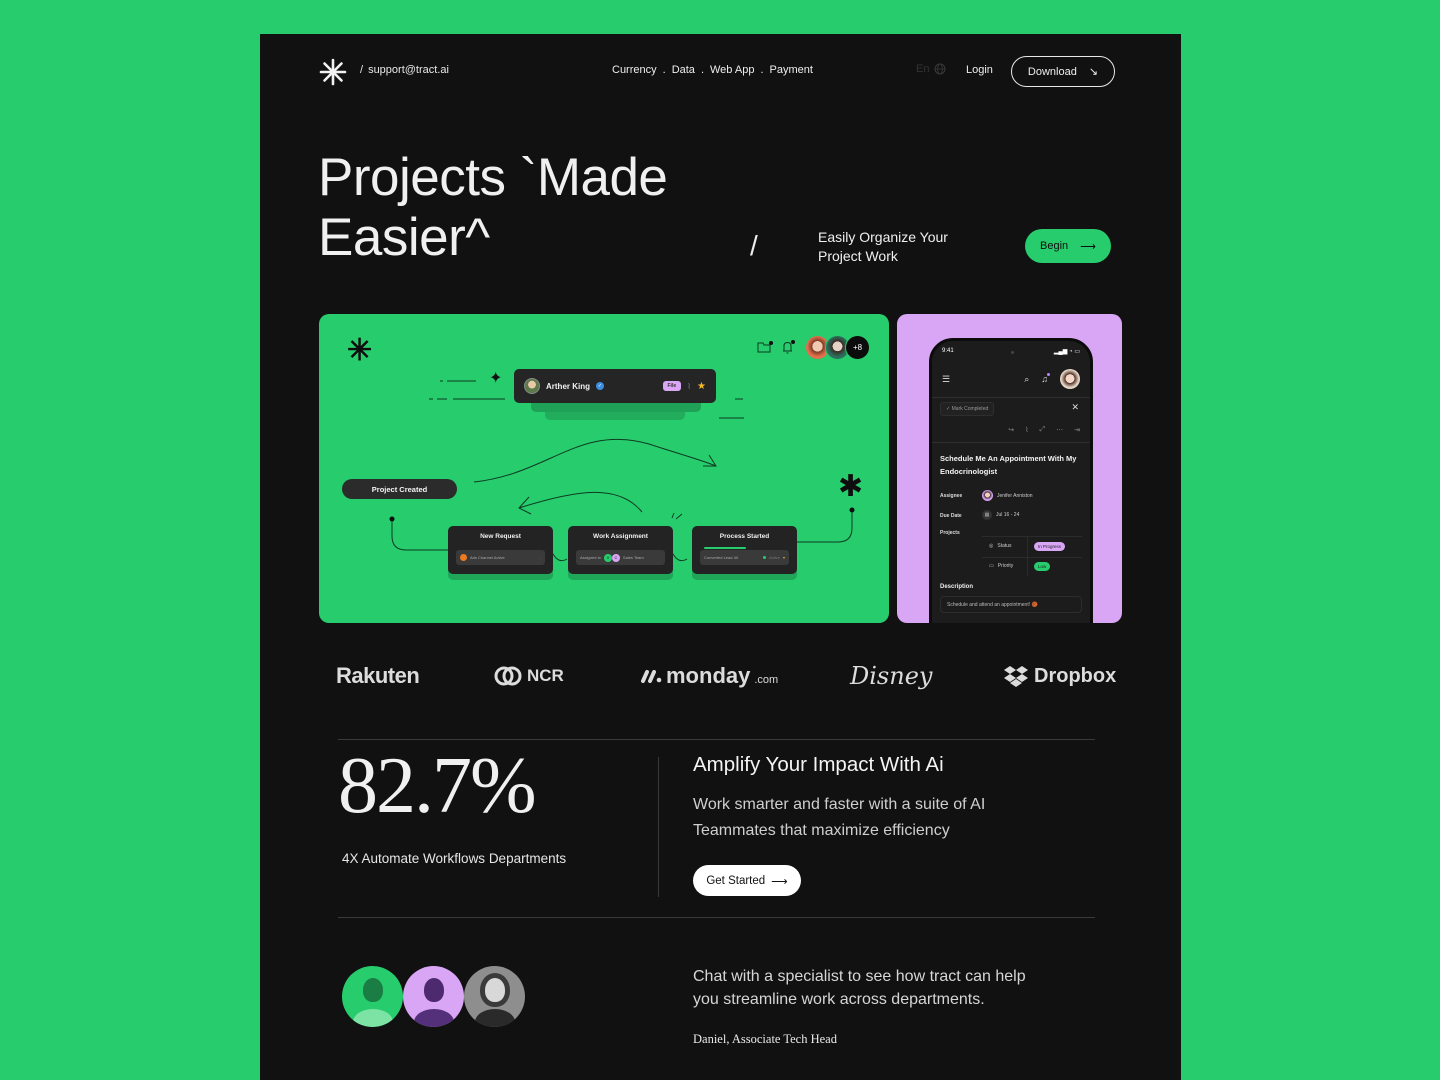  I want to click on hero-title: Projects `Made Easier^, so click(493, 208).